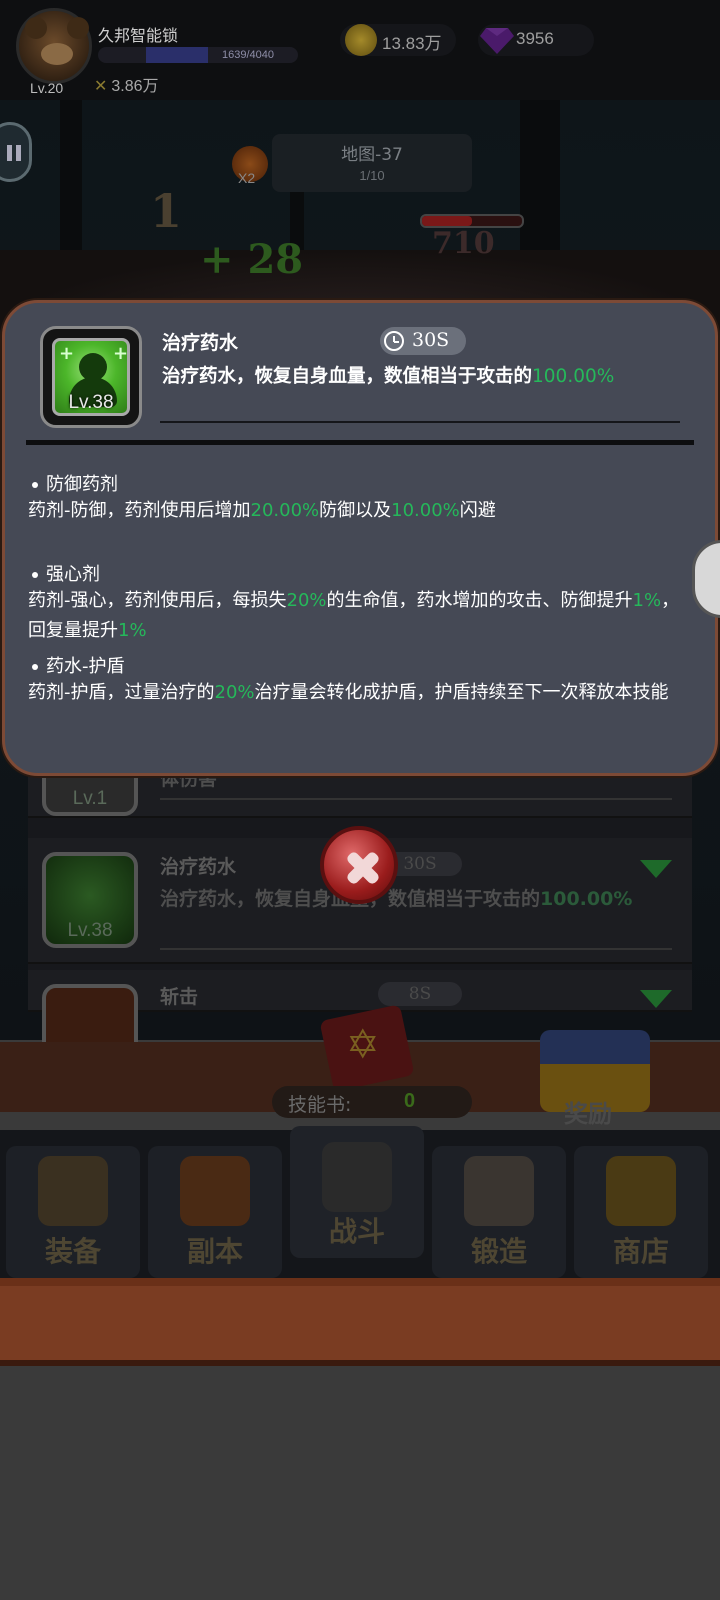 The height and width of the screenshot is (1600, 720). Describe the element at coordinates (101, 86) in the screenshot. I see `crossed-swords-icon: ✕` at that location.